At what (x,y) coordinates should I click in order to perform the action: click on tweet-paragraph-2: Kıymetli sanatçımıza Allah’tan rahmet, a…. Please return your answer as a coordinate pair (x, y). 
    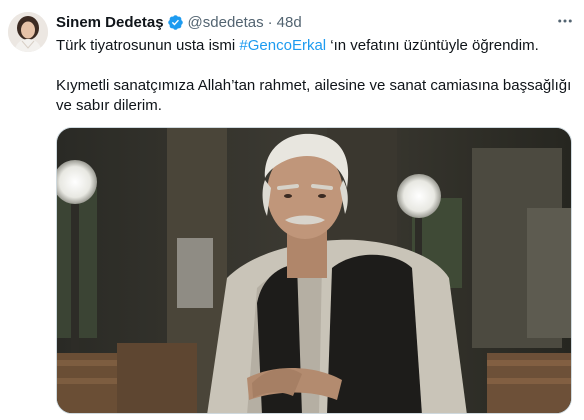
    Looking at the image, I should click on (314, 95).